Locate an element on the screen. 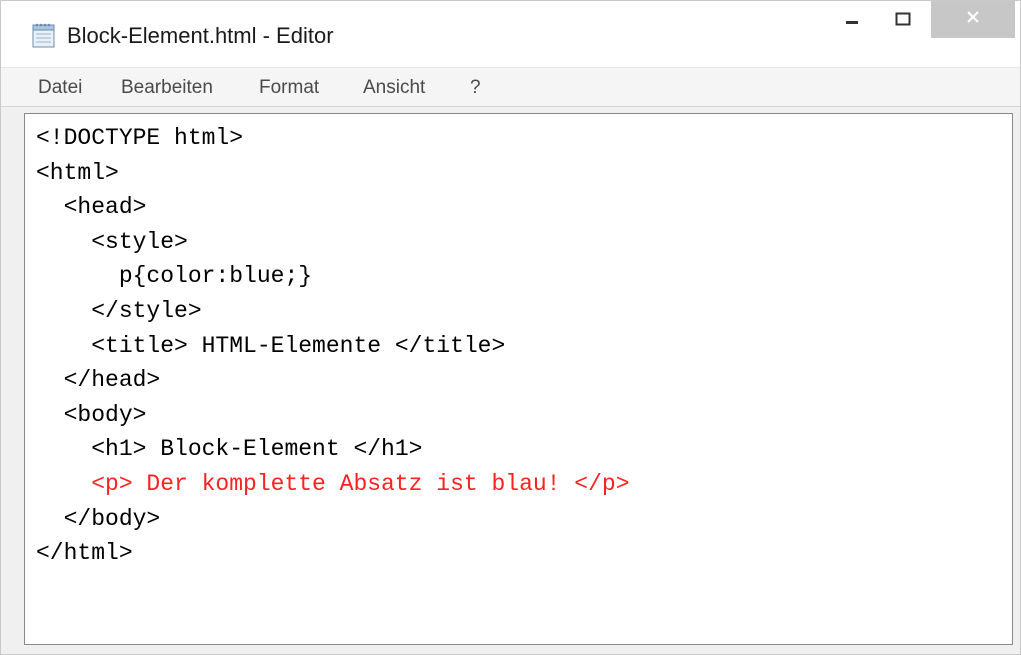  close-button is located at coordinates (973, 19).